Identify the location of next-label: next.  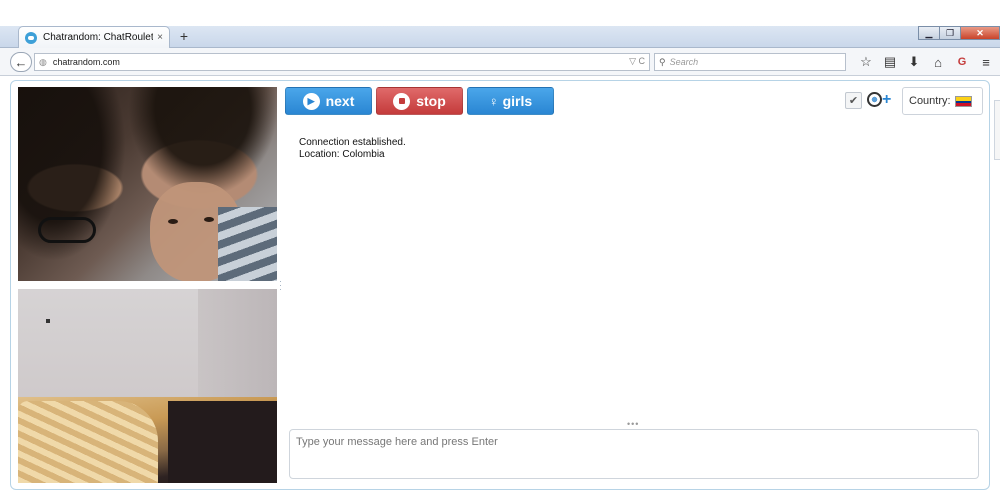
(340, 101).